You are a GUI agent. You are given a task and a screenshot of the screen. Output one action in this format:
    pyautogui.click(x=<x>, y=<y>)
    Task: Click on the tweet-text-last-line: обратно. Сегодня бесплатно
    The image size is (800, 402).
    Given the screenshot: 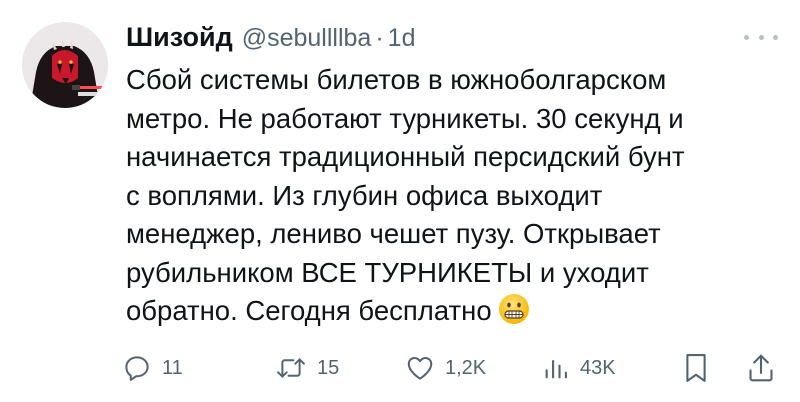 What is the action you would take?
    pyautogui.click(x=456, y=311)
    